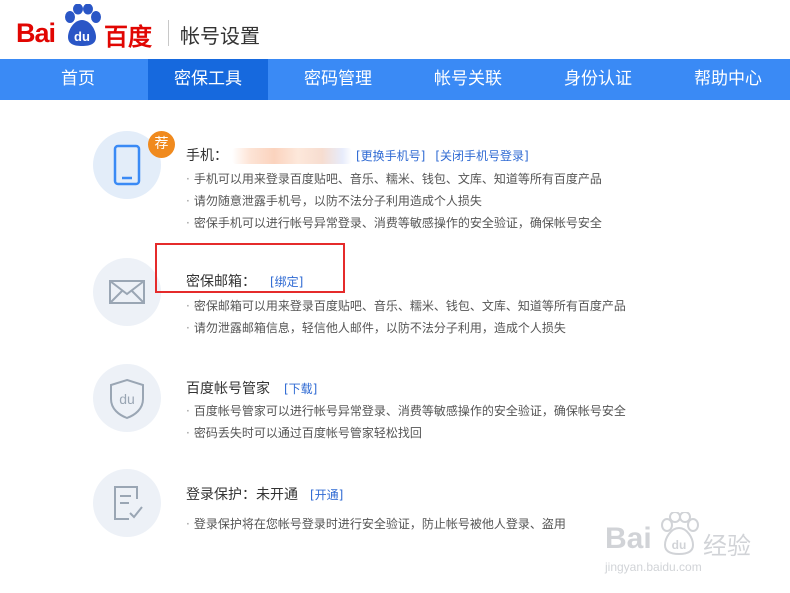 This screenshot has width=790, height=593. Describe the element at coordinates (36, 33) in the screenshot. I see `logo-bai-text: Bai` at that location.